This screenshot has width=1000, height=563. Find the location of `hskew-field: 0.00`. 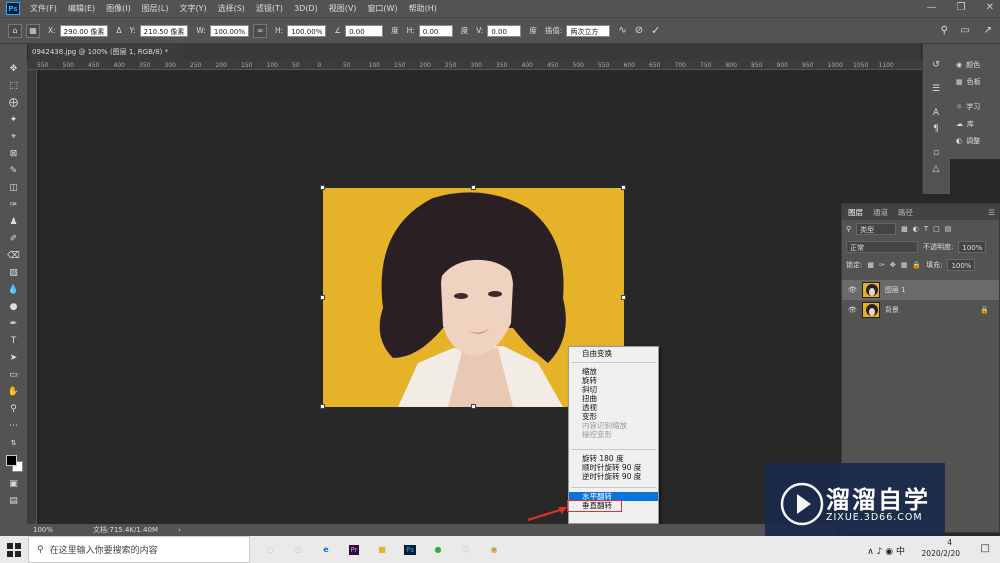

hskew-field: 0.00 is located at coordinates (435, 30).